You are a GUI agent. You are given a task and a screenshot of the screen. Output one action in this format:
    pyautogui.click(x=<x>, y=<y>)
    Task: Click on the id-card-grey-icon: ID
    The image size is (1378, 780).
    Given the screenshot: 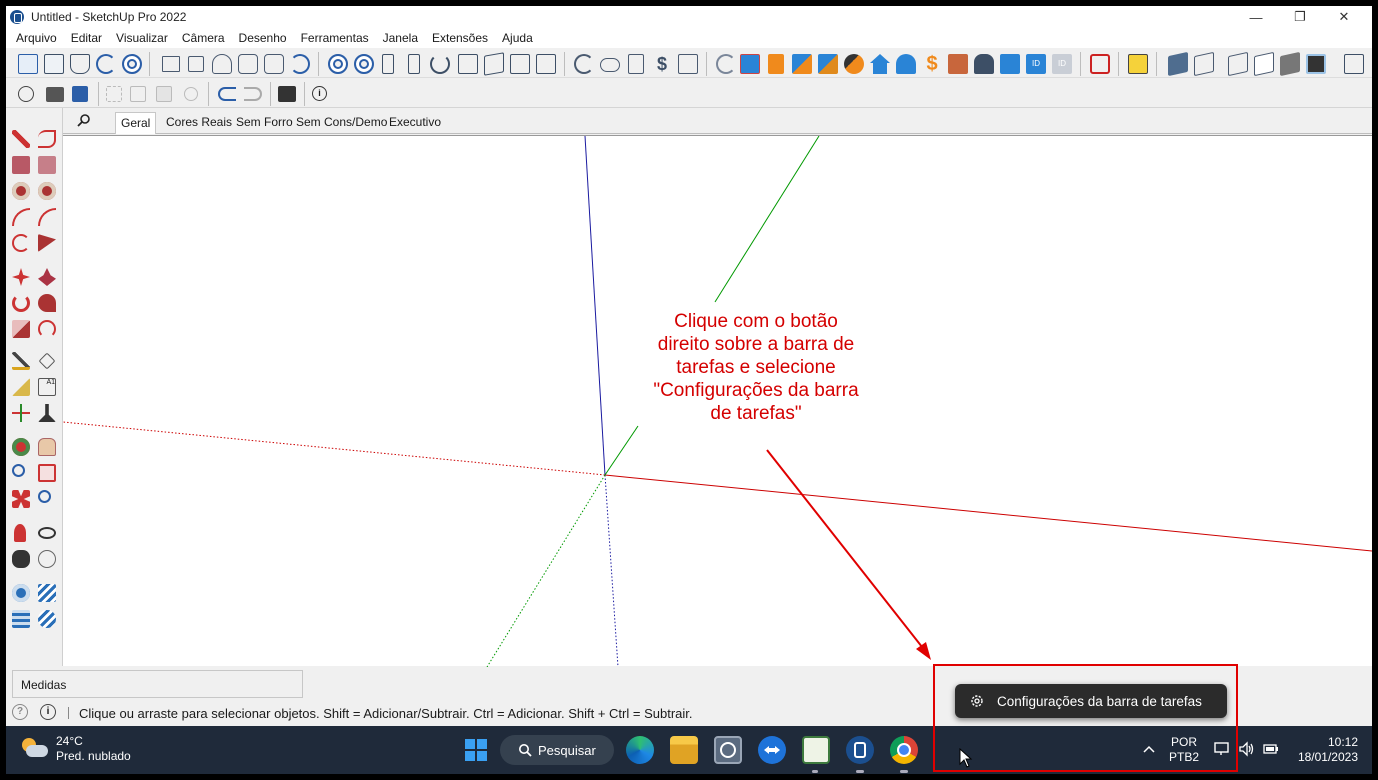 What is the action you would take?
    pyautogui.click(x=1062, y=64)
    